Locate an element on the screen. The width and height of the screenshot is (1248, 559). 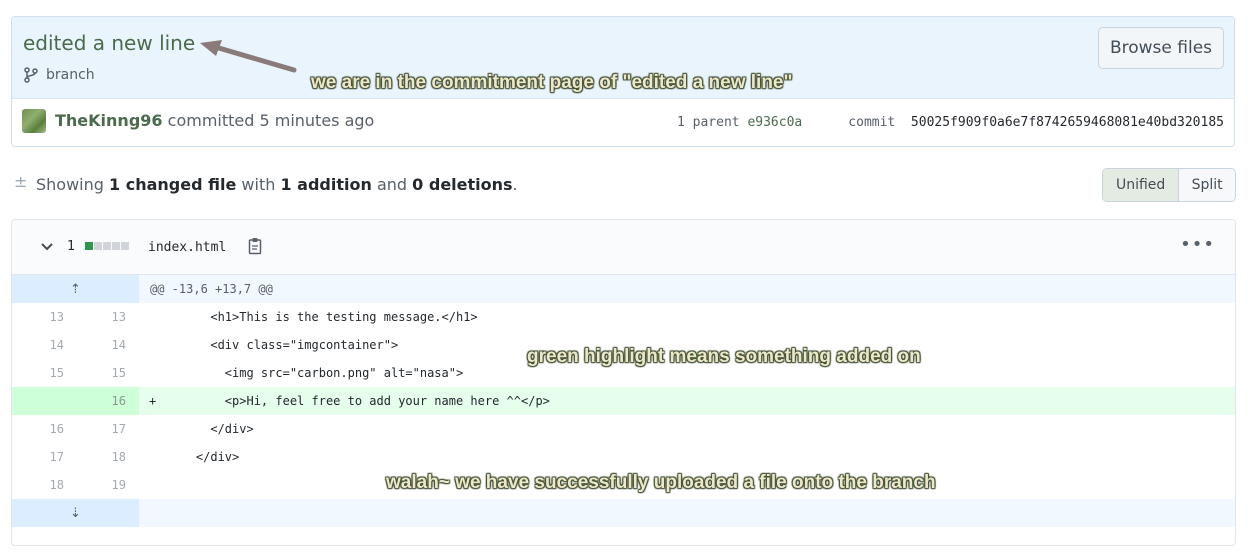
browse-files-button: Browse files is located at coordinates (1161, 48).